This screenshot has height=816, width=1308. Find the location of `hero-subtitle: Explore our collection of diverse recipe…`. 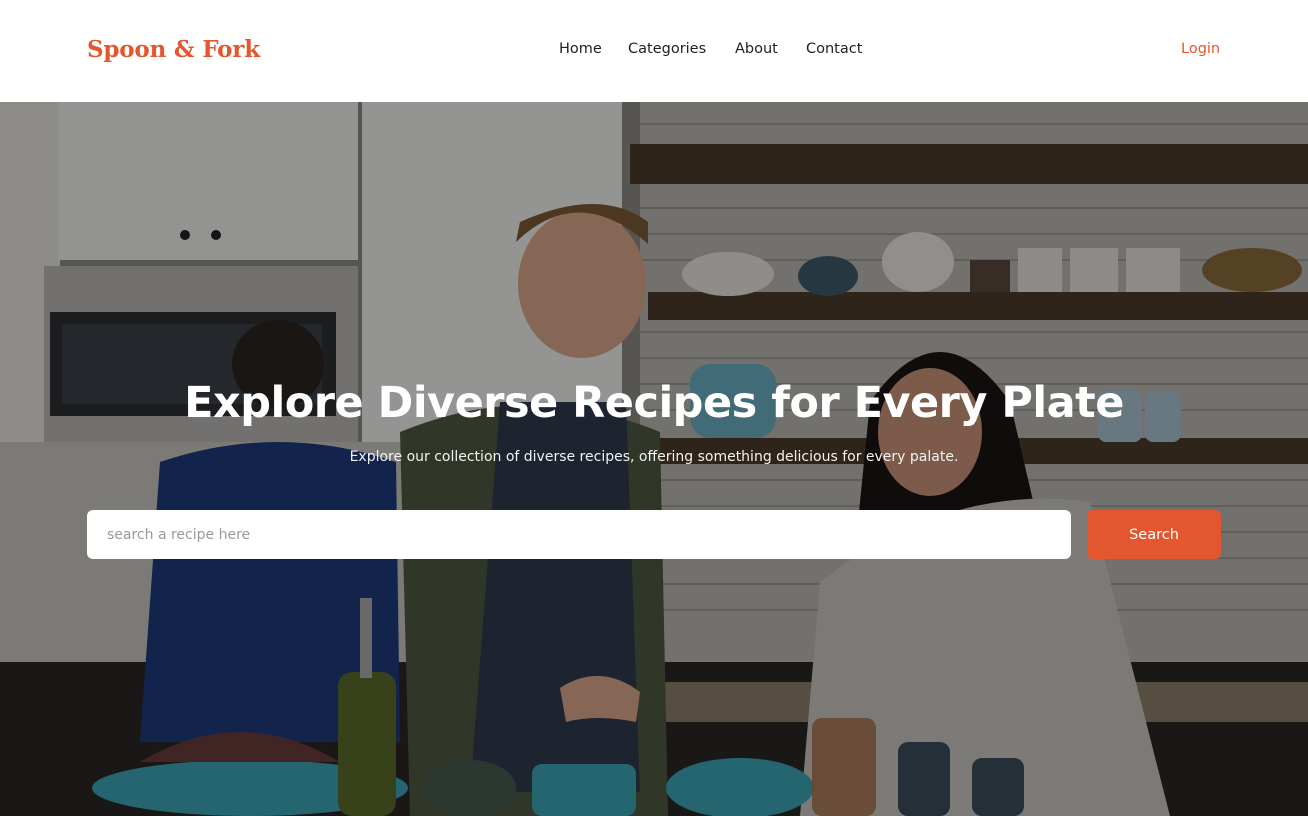

hero-subtitle: Explore our collection of diverse recipe… is located at coordinates (654, 457).